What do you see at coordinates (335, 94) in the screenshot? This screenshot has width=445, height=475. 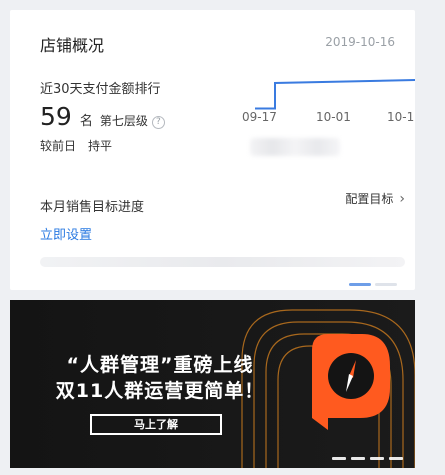 I see `trend-line` at bounding box center [335, 94].